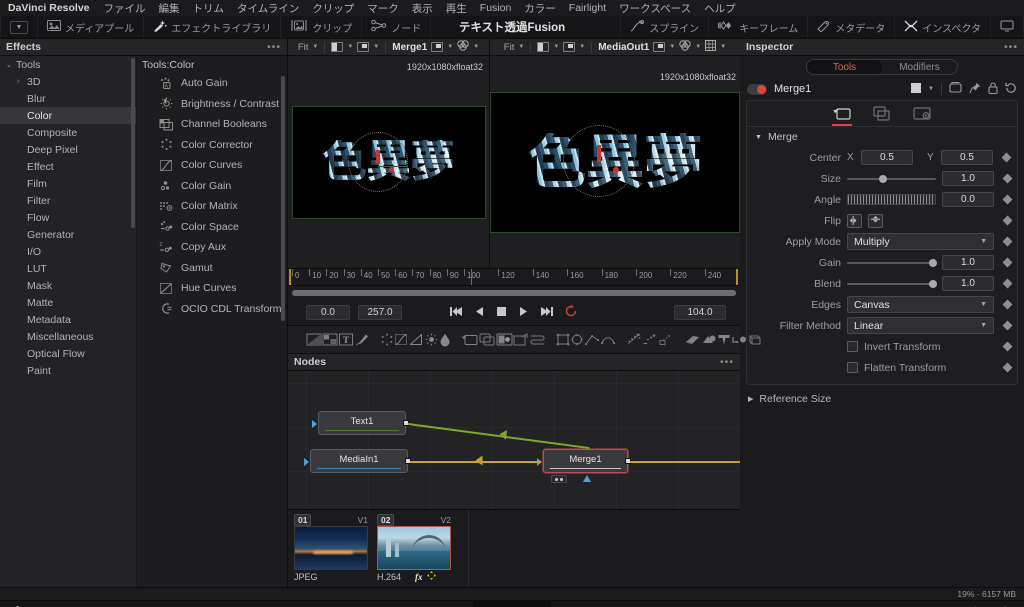 This screenshot has height=607, width=1024. What do you see at coordinates (212, 206) in the screenshot?
I see `effects-item-color-matrix: Color Matrix` at bounding box center [212, 206].